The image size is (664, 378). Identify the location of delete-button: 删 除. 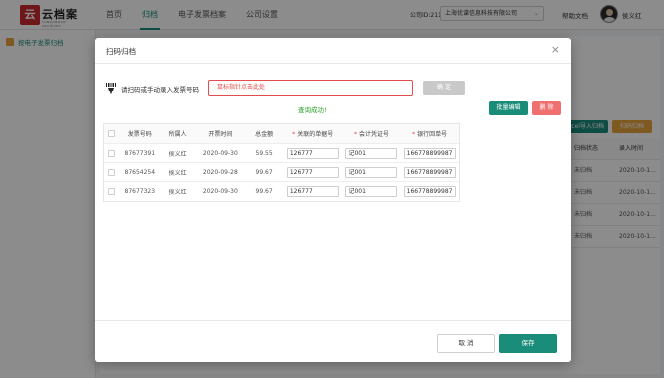
(546, 108).